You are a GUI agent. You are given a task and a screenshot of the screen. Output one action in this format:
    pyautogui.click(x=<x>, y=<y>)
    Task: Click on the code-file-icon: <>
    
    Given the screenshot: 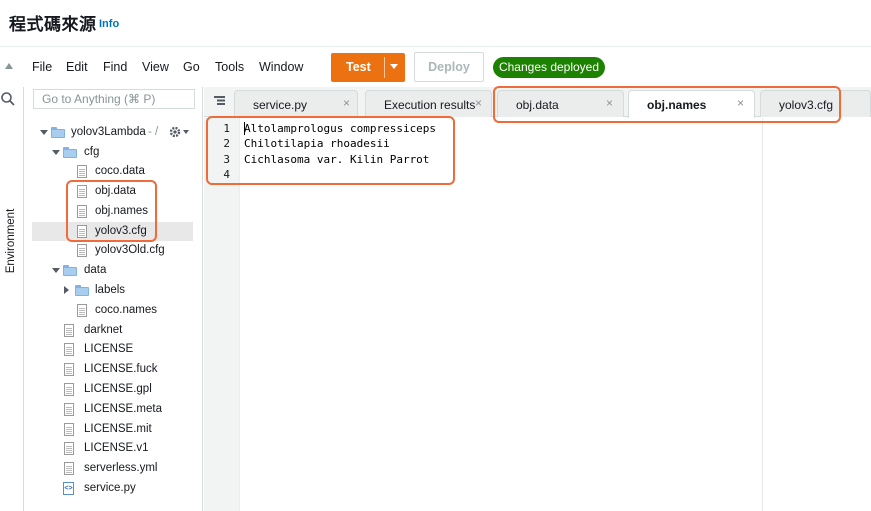 What is the action you would take?
    pyautogui.click(x=68, y=488)
    